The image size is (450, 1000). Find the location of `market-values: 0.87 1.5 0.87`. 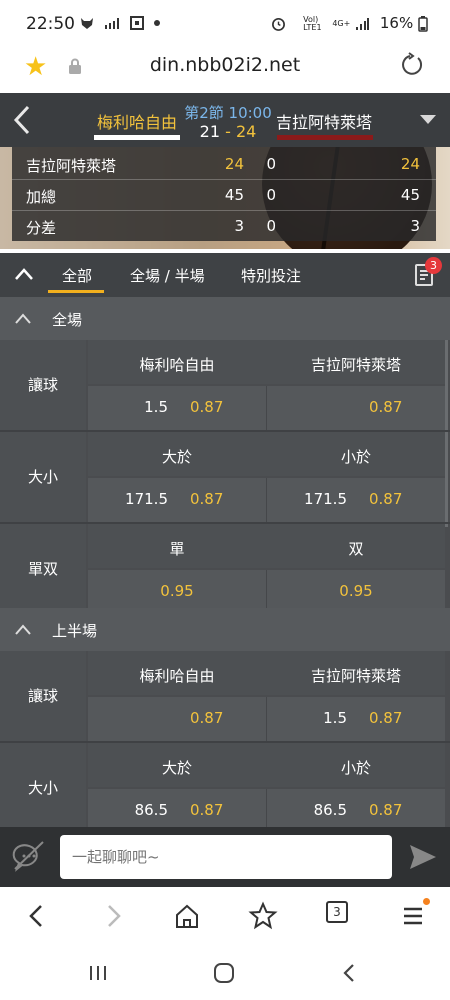

market-values: 0.87 1.5 0.87 is located at coordinates (266, 719).